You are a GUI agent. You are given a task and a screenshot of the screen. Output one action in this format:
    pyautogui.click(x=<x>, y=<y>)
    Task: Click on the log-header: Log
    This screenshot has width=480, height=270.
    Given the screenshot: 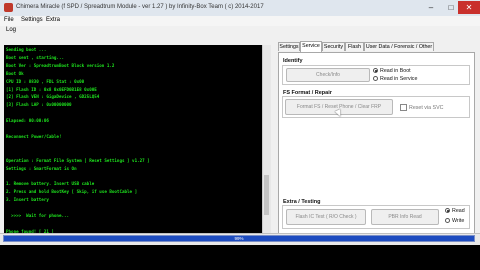 What is the action you would take?
    pyautogui.click(x=137, y=31)
    